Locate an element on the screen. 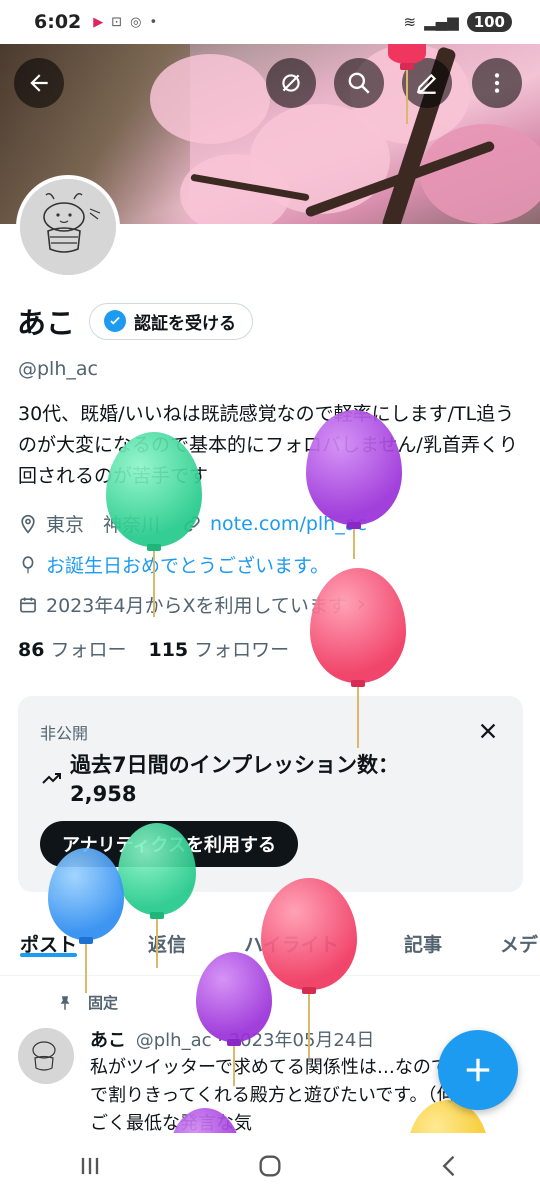 The height and width of the screenshot is (1199, 540). pinned-label: 固定 is located at coordinates (103, 1003).